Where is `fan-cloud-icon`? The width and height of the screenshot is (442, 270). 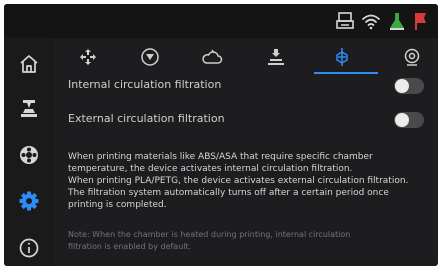 fan-cloud-icon is located at coordinates (212, 56).